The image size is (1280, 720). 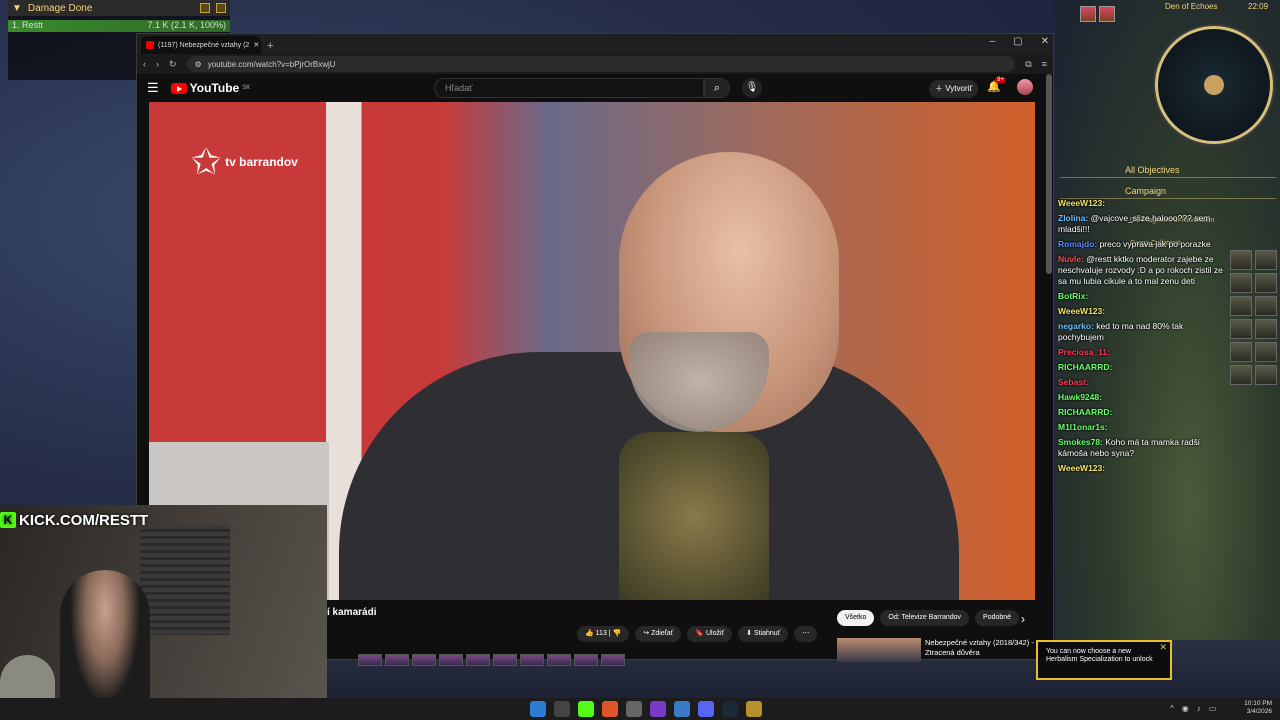 What do you see at coordinates (658, 634) in the screenshot?
I see `share-button: ↪ Zdieľať` at bounding box center [658, 634].